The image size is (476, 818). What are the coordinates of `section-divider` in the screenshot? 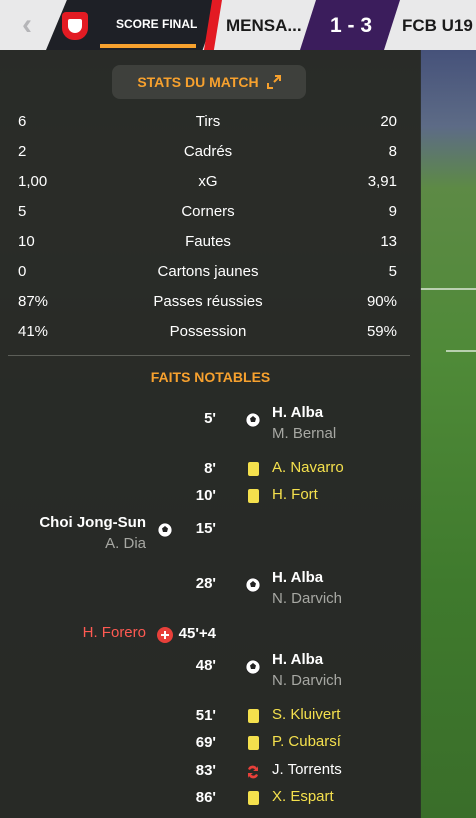 It's located at (209, 355).